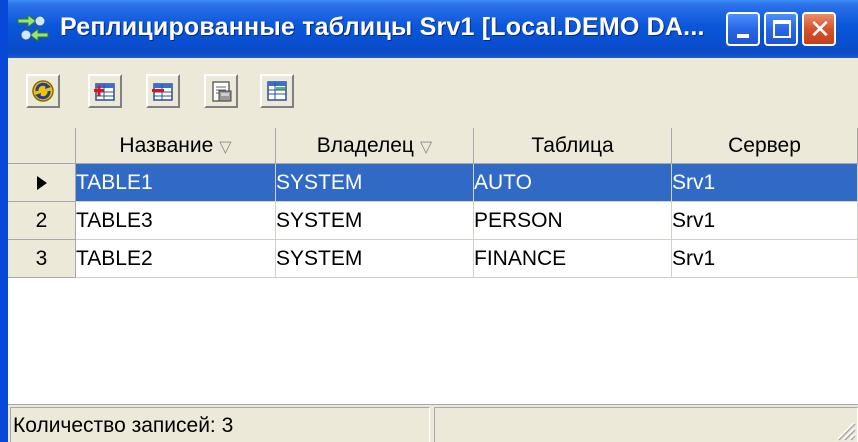 The image size is (858, 442). I want to click on column-header-label: Название, so click(166, 145).